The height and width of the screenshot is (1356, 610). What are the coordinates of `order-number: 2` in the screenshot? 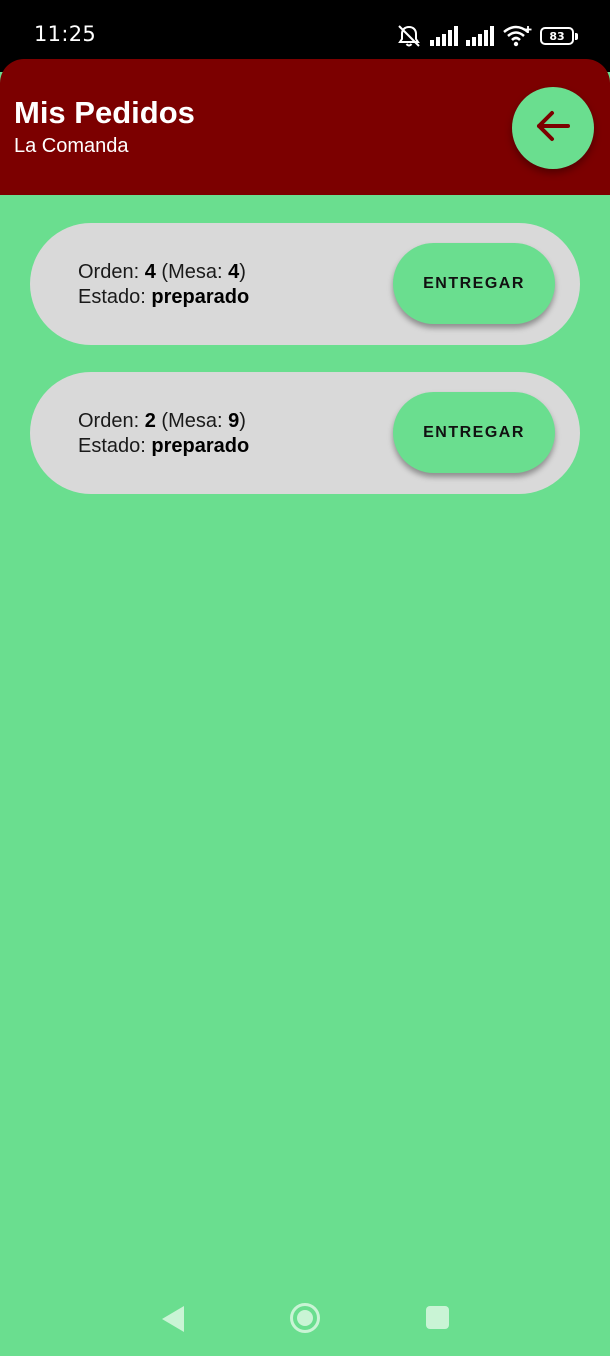 It's located at (150, 421).